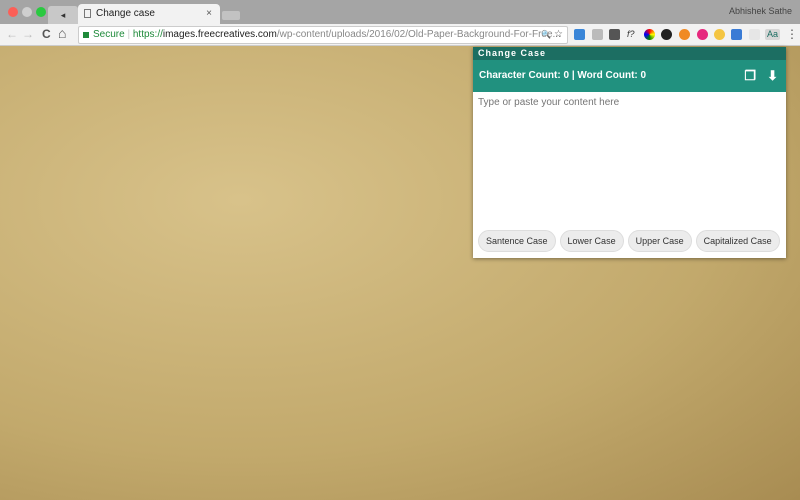 The height and width of the screenshot is (500, 800). Describe the element at coordinates (27, 12) in the screenshot. I see `minimize-window-button` at that location.